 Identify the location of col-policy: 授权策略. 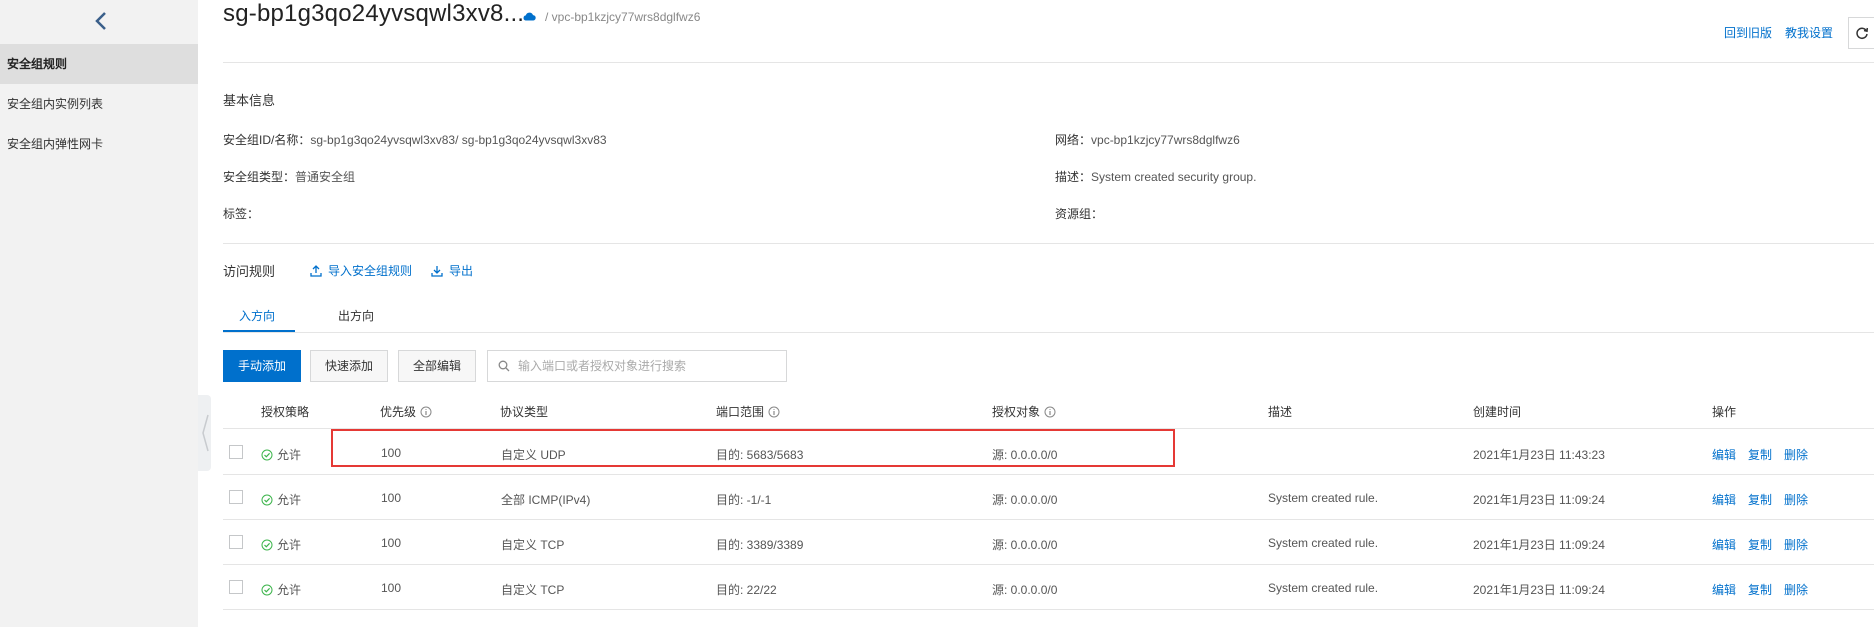
(285, 411).